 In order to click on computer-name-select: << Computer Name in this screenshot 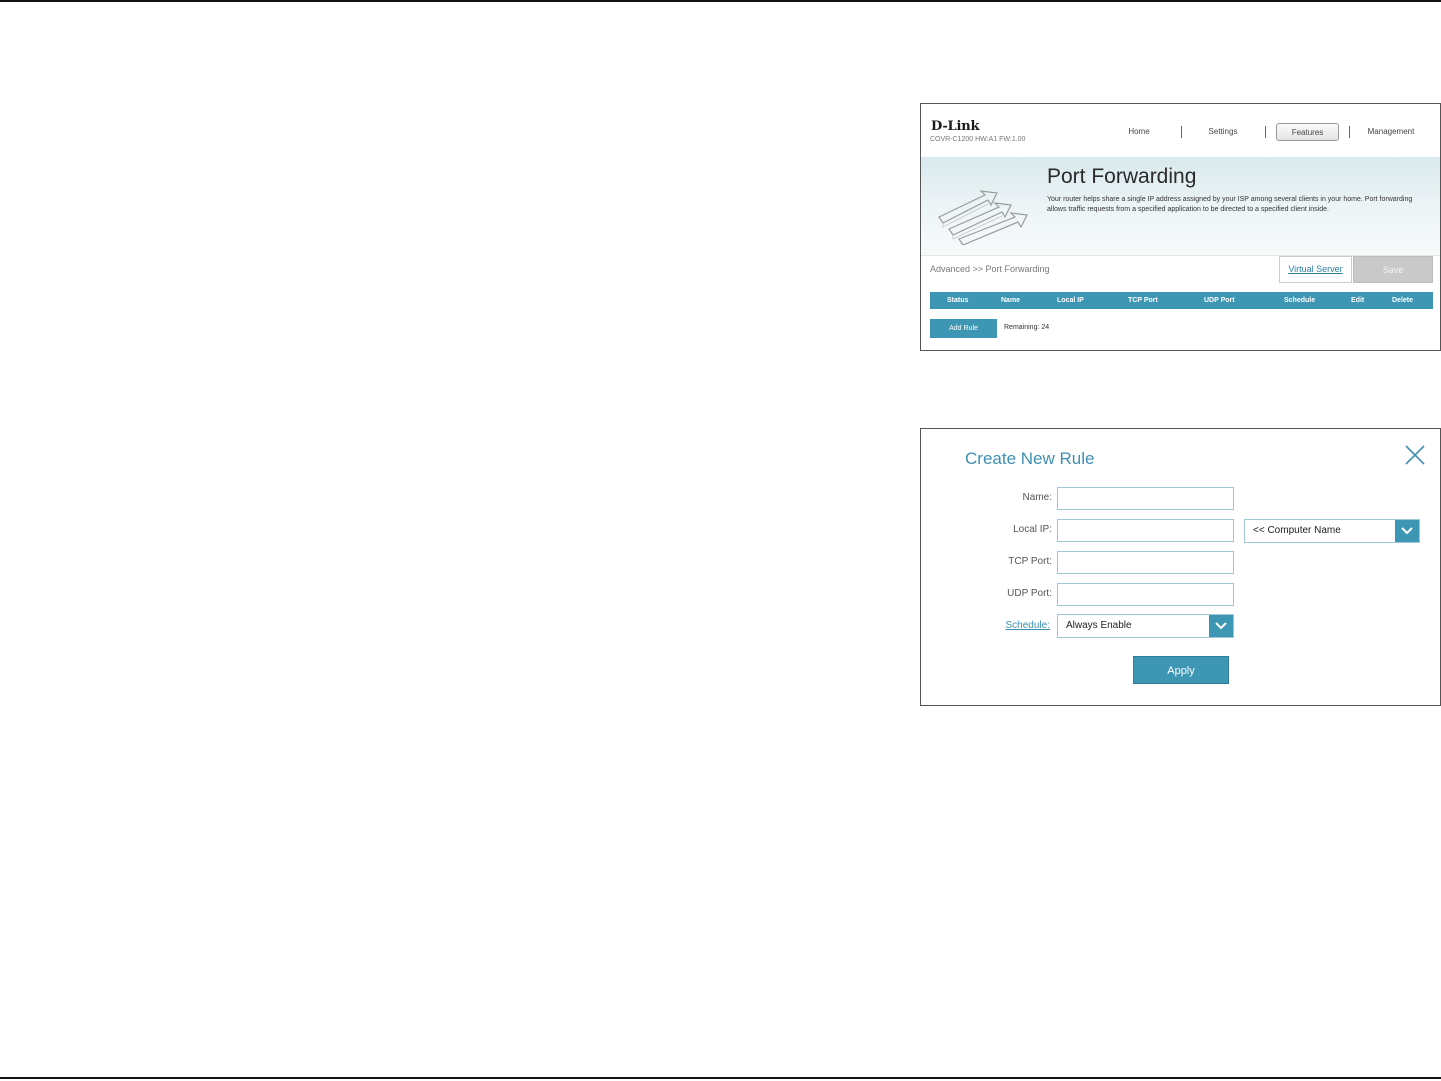, I will do `click(1332, 531)`.